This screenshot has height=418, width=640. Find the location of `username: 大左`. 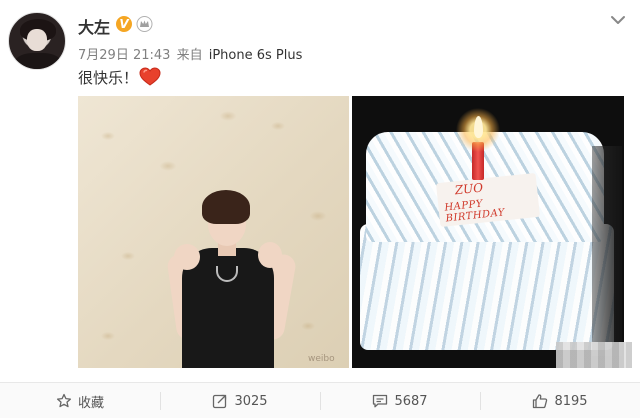

username: 大左 is located at coordinates (94, 26).